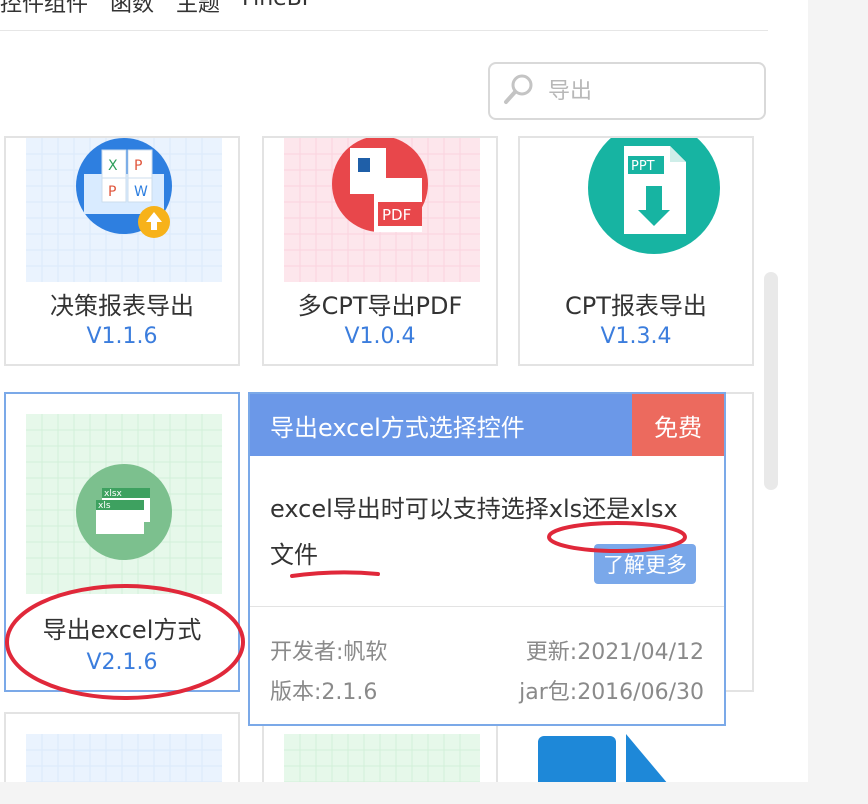  Describe the element at coordinates (396, 215) in the screenshot. I see `svg-text: PDF` at that location.